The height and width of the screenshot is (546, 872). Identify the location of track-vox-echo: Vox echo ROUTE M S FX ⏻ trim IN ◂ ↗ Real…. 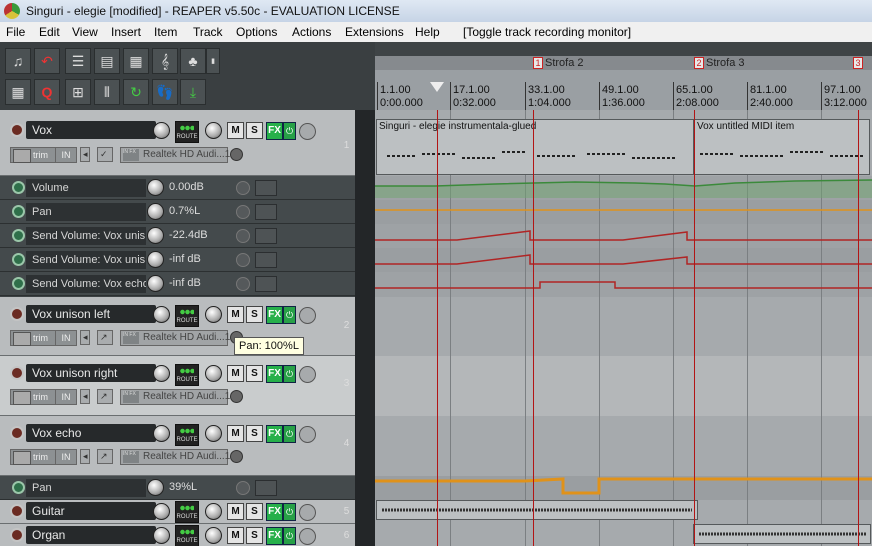
(177, 446).